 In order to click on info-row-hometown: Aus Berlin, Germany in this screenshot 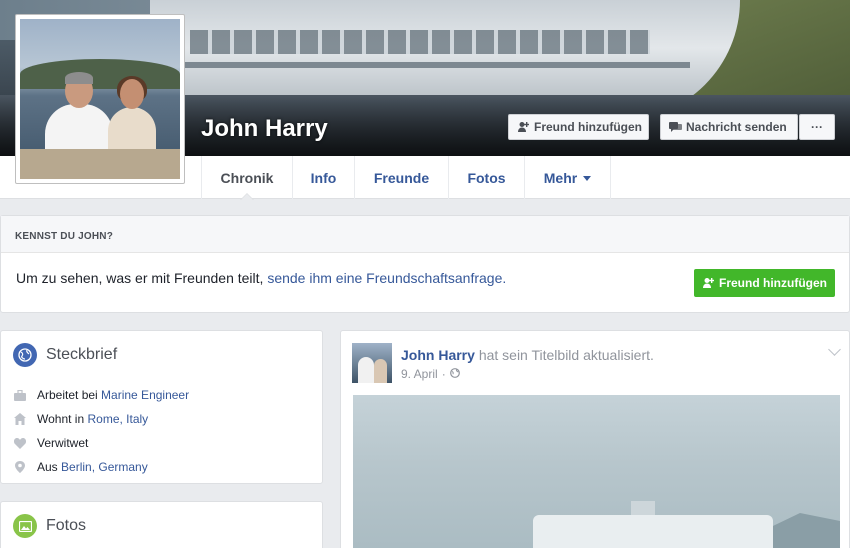, I will do `click(81, 467)`.